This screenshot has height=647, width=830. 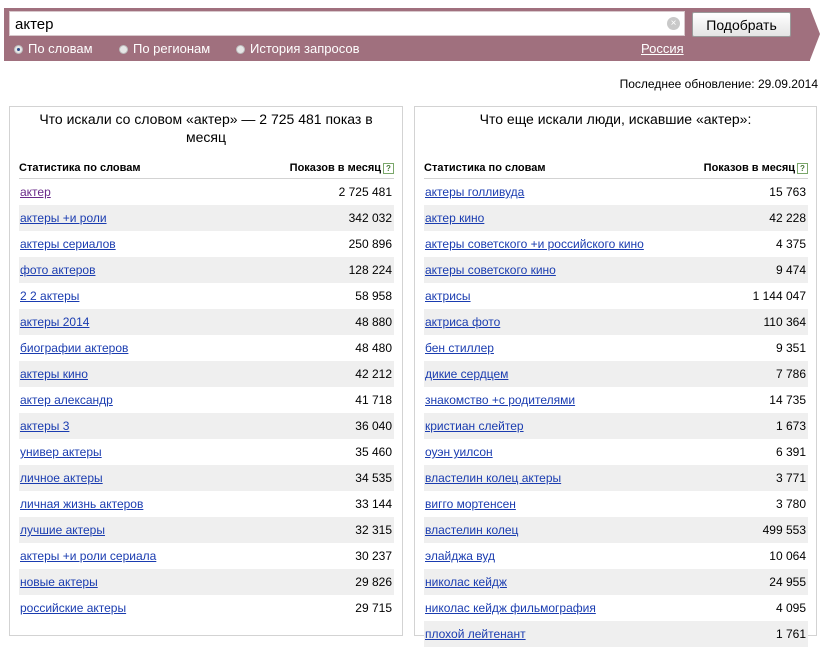 I want to click on table-row: кристиан слейтер 1 673, so click(x=616, y=426).